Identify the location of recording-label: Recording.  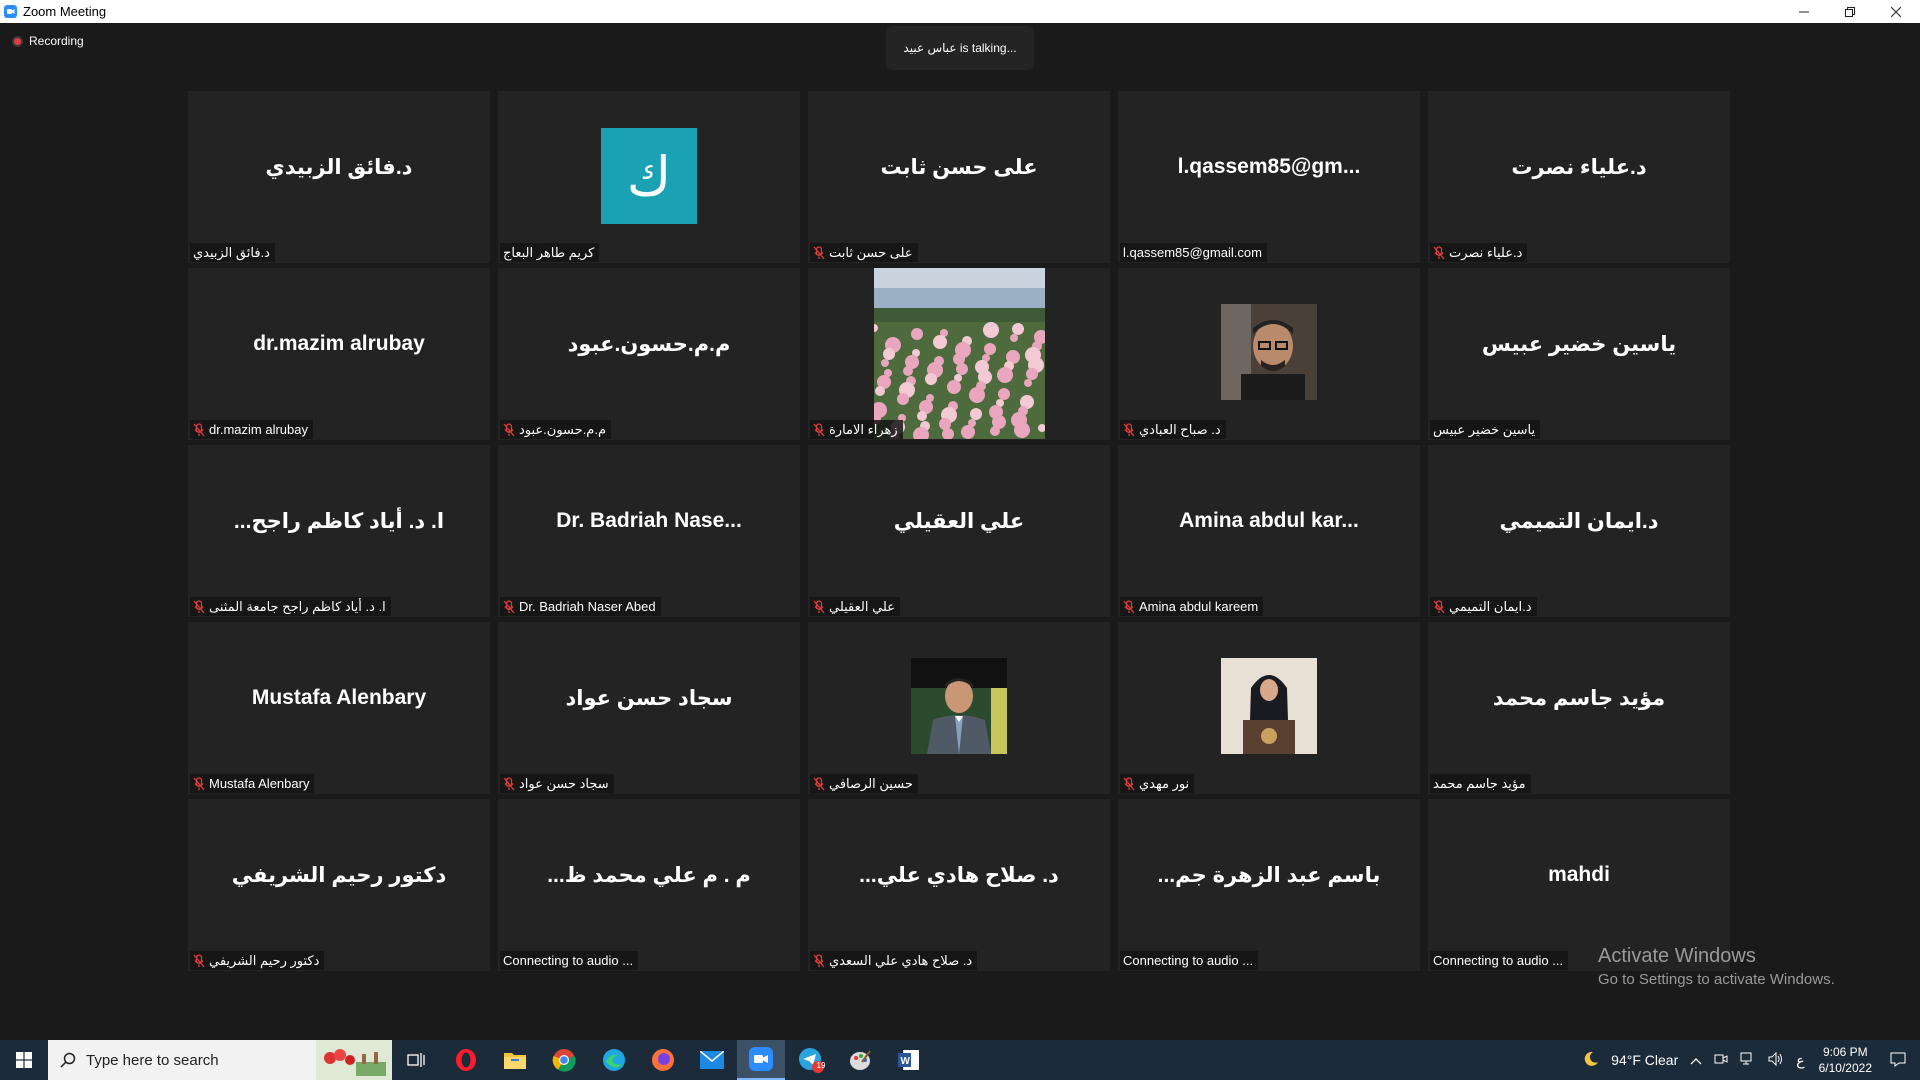
(56, 41).